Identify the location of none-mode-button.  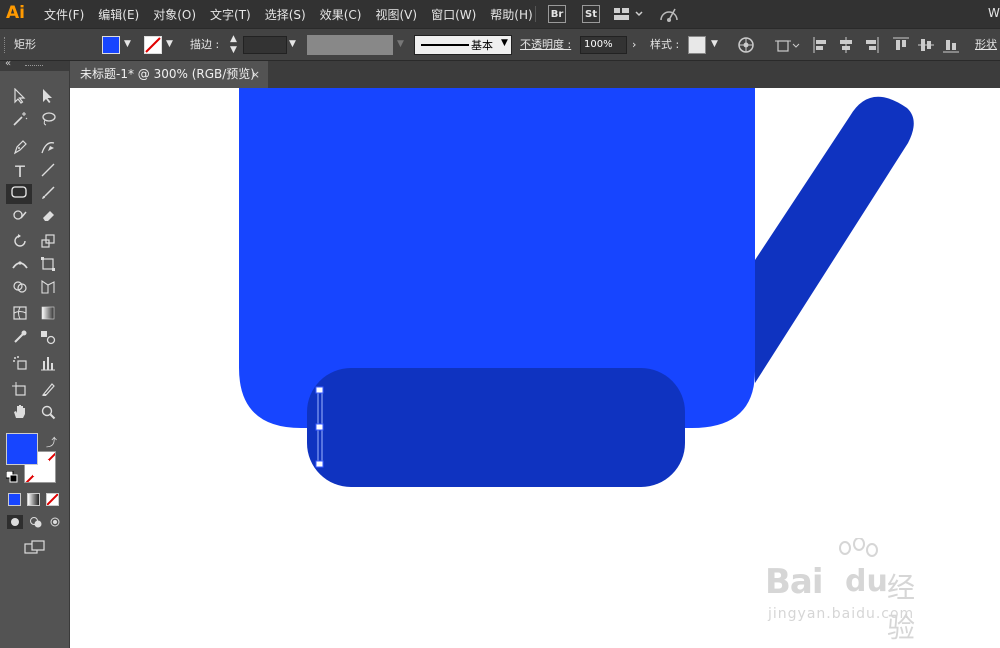
(52, 499).